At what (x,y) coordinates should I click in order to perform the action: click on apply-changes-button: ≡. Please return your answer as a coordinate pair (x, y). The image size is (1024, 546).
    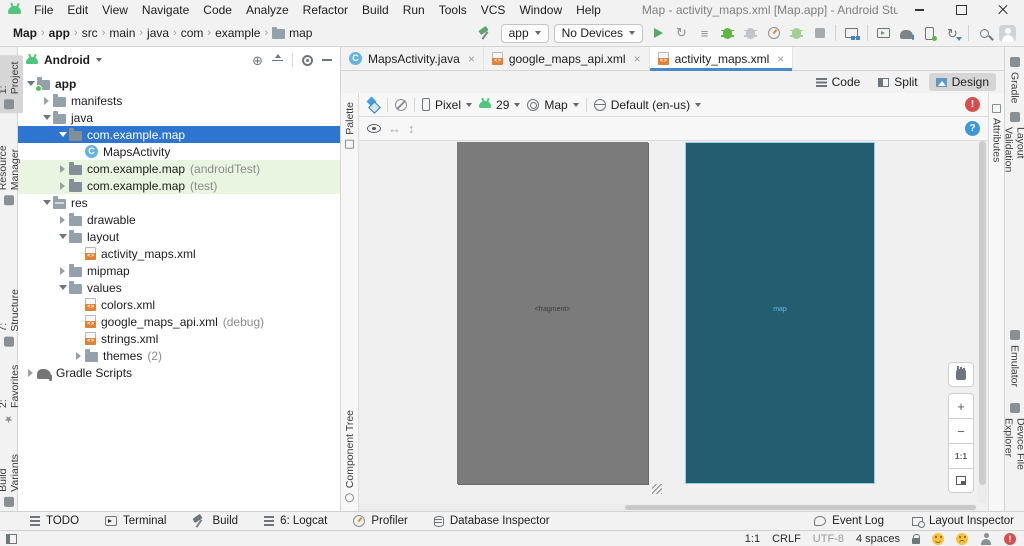
    Looking at the image, I should click on (704, 33).